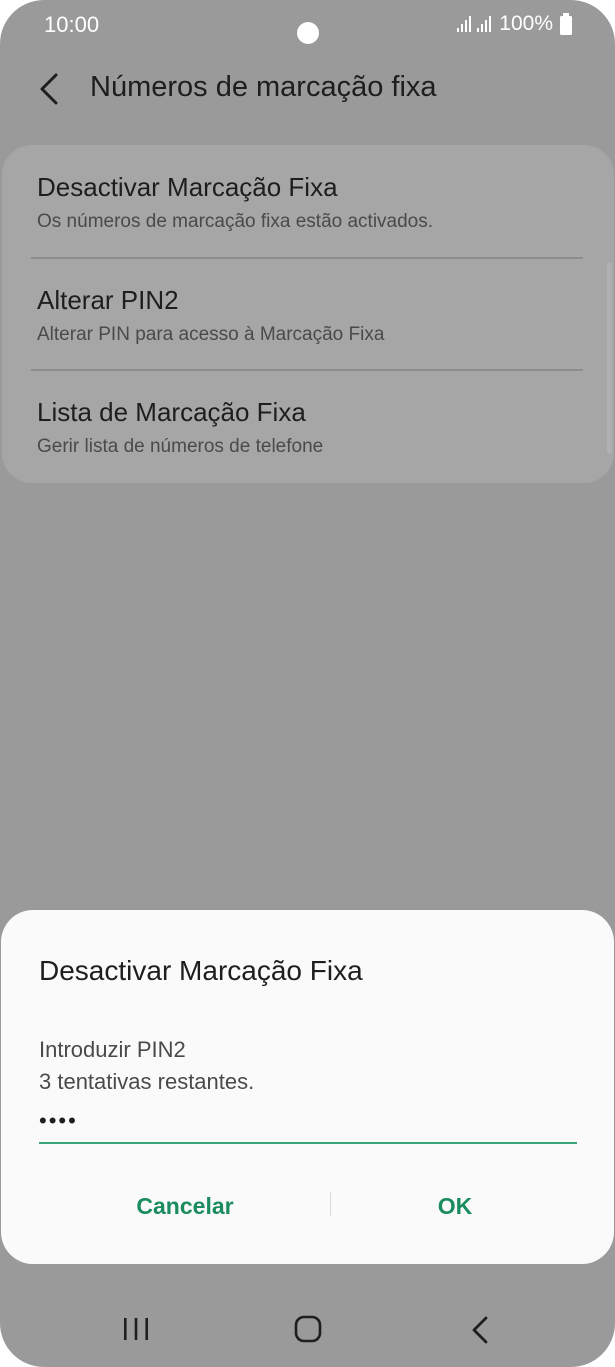 This screenshot has width=615, height=1367. I want to click on settings-item-title: Alterar PIN2, so click(108, 300).